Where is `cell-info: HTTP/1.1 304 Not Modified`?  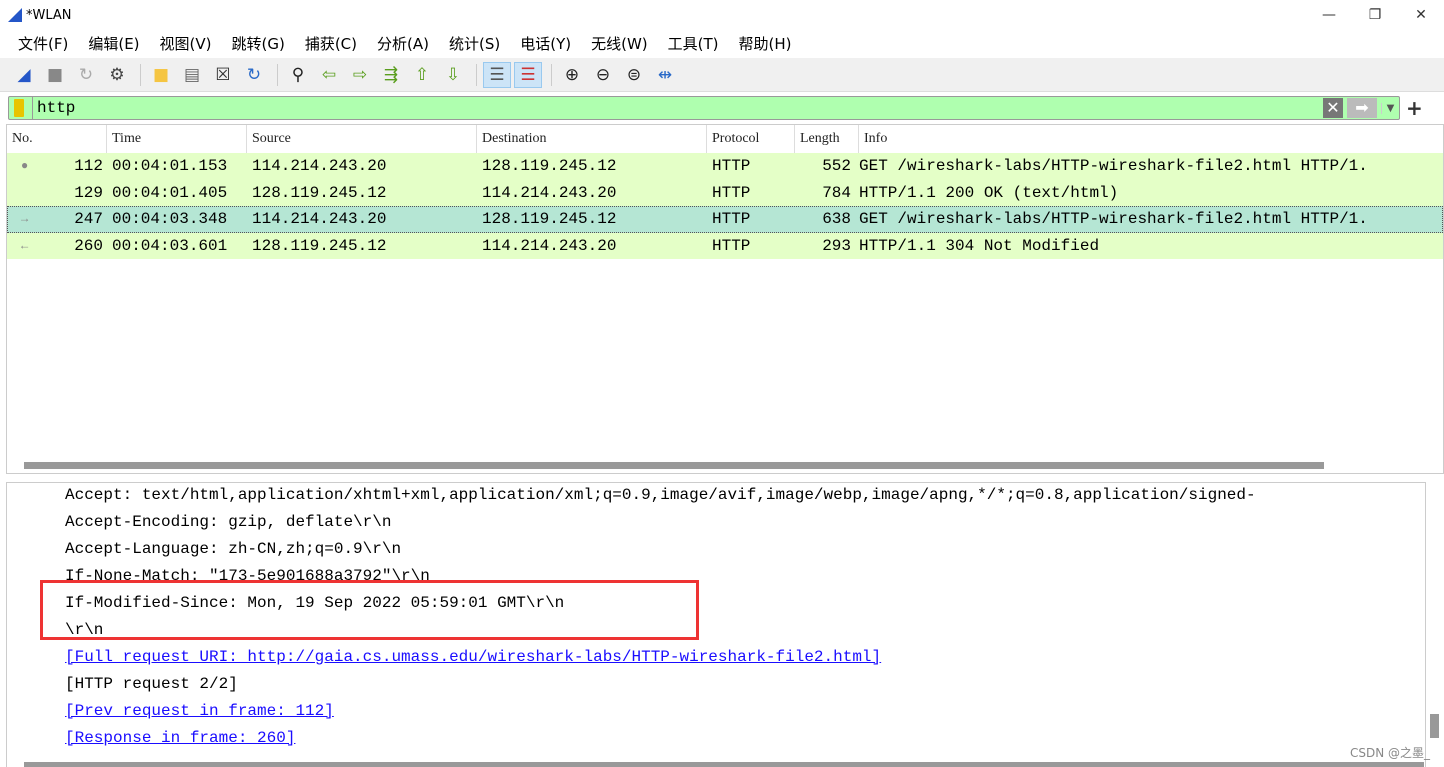
cell-info: HTTP/1.1 304 Not Modified is located at coordinates (979, 245).